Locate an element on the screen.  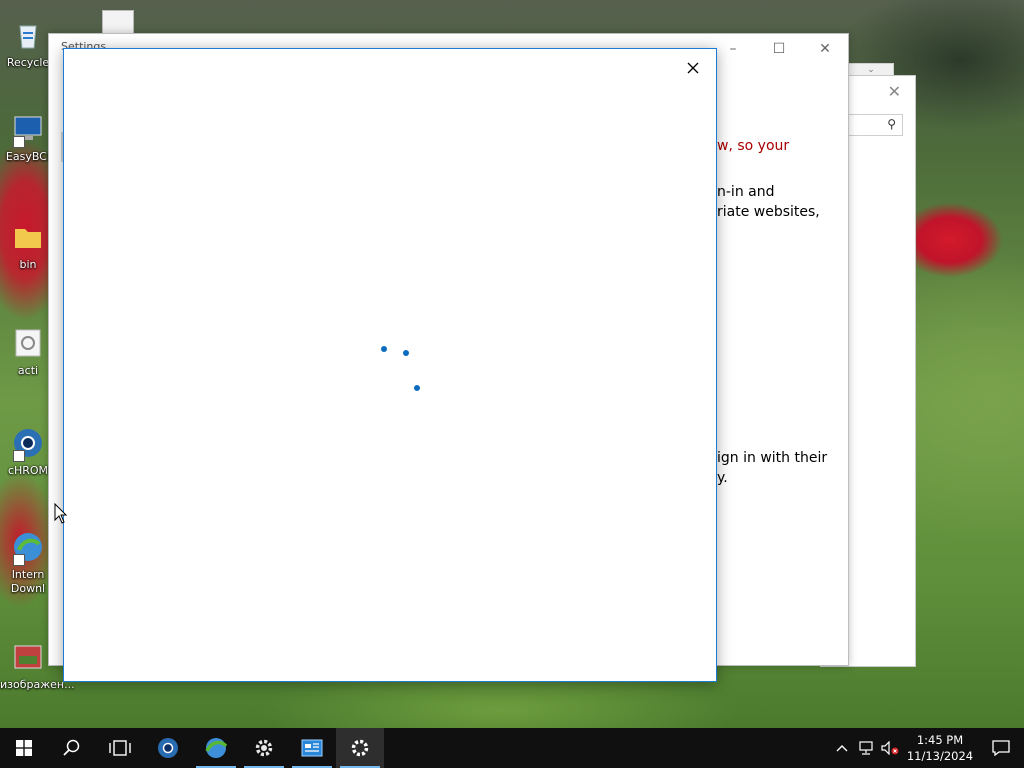
body-text-line: n-in and is located at coordinates (746, 192).